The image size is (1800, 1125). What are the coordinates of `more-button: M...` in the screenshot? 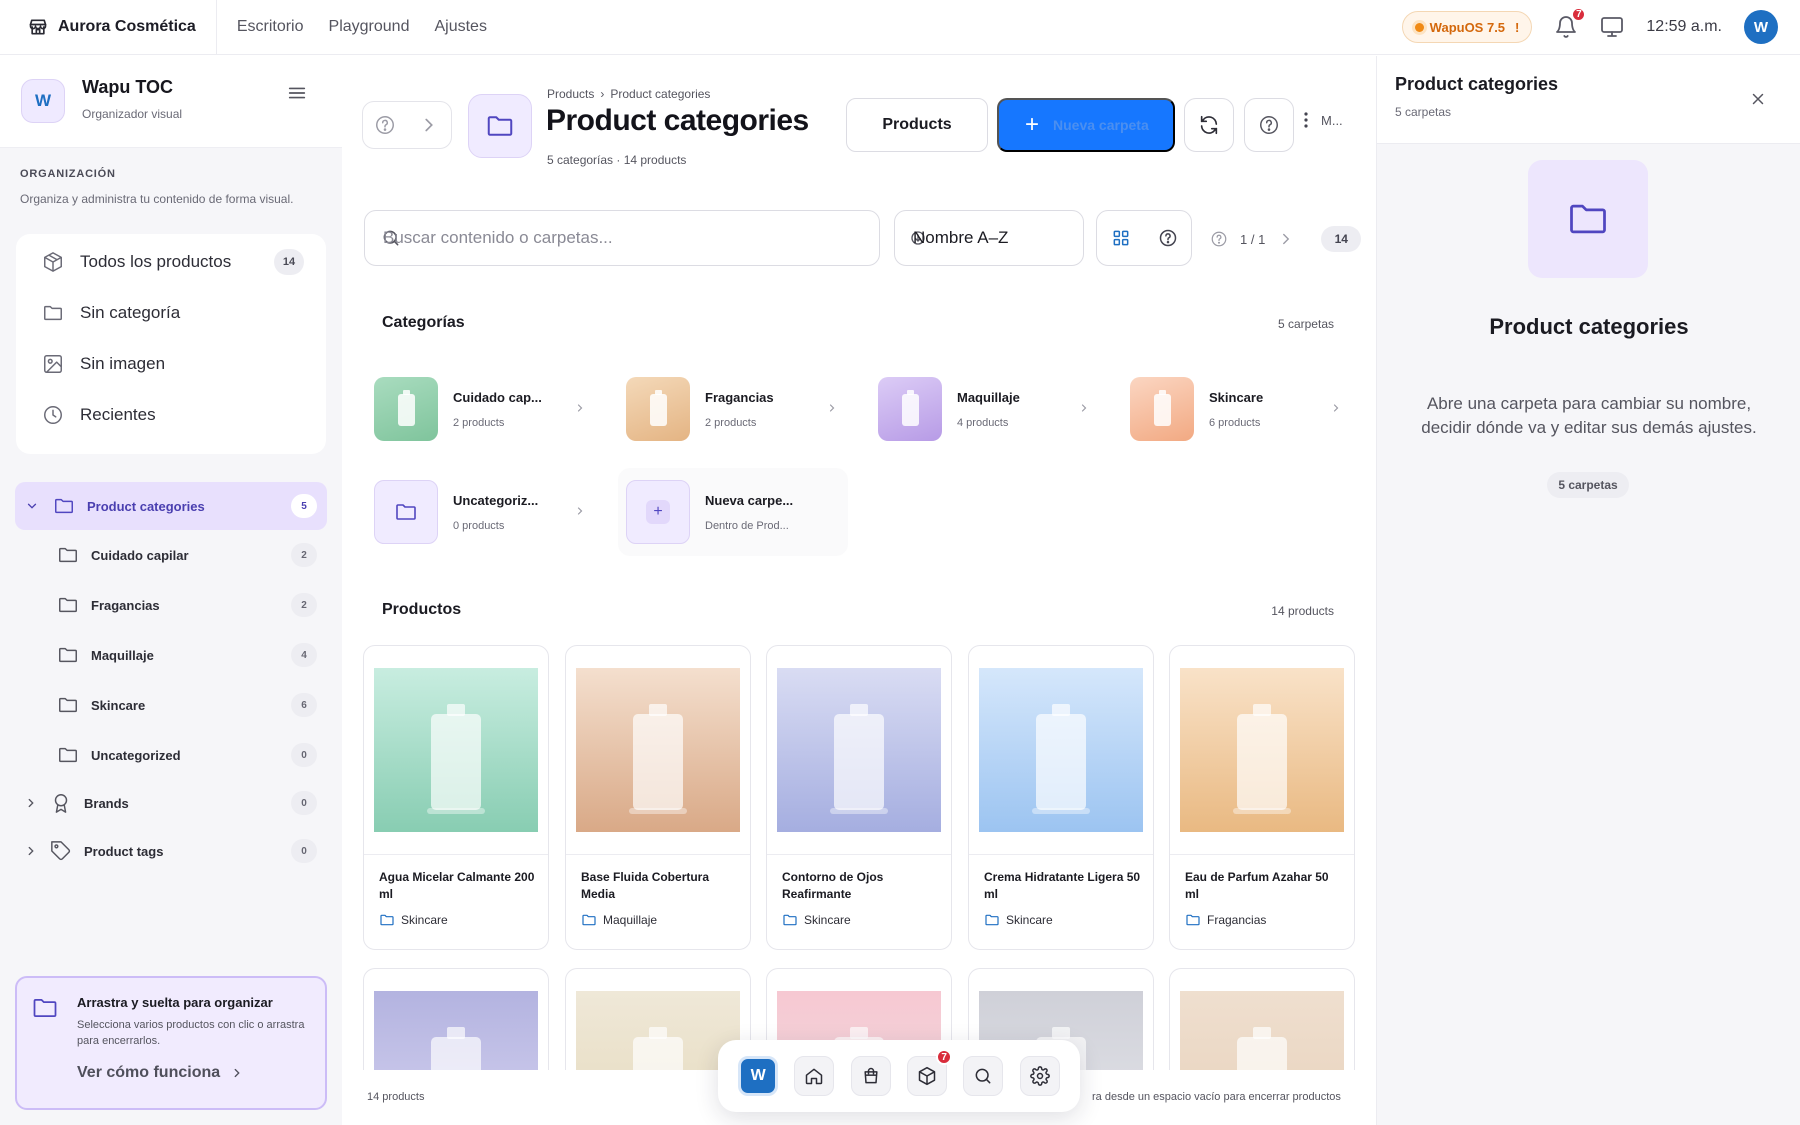 It's located at (1323, 120).